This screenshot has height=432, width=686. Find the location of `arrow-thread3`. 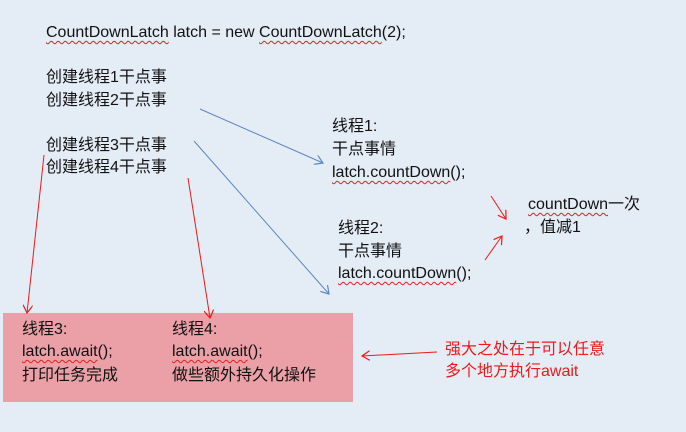

arrow-thread3 is located at coordinates (36, 233).